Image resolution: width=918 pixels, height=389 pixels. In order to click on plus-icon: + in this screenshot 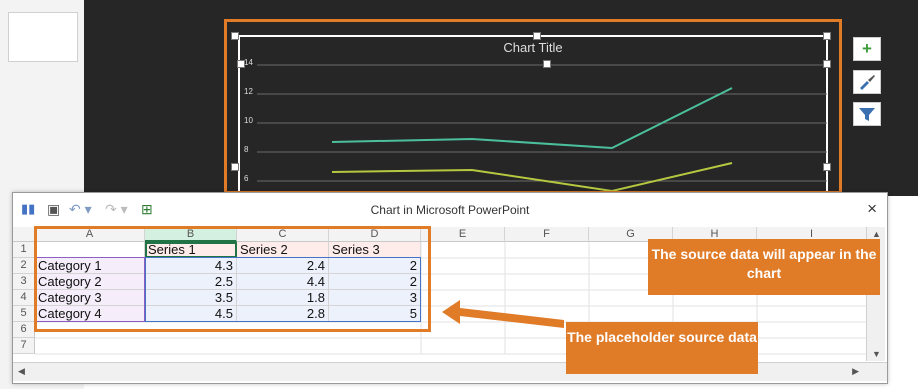, I will do `click(867, 48)`.